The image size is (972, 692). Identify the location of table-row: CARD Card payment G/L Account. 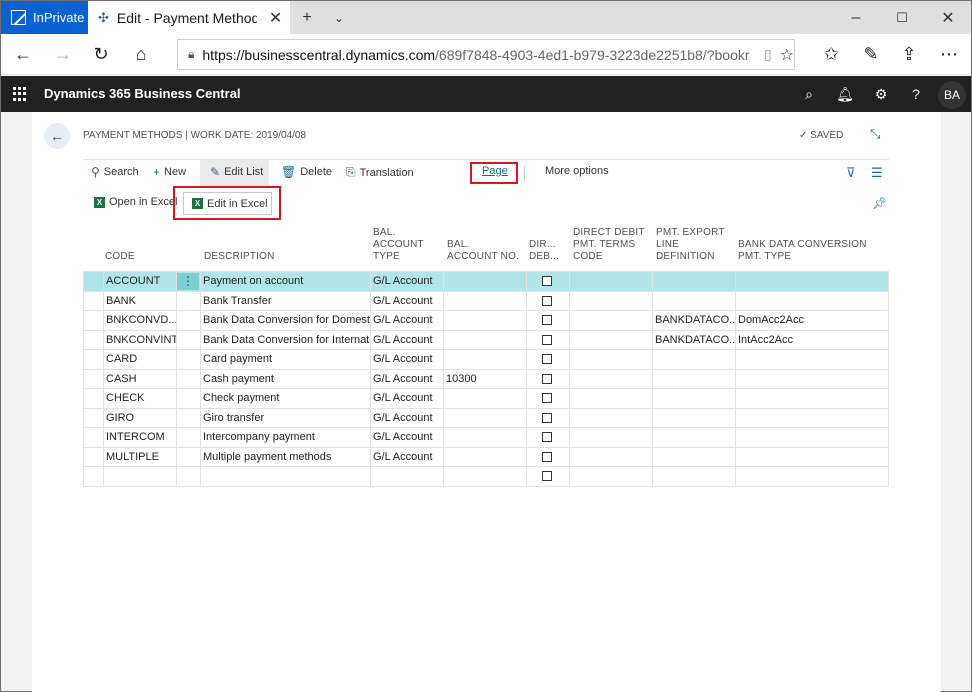
(486, 360).